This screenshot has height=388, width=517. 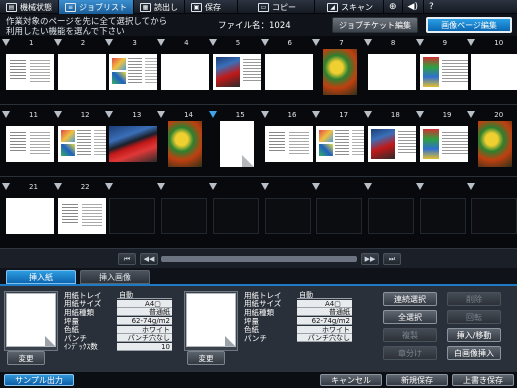 I want to click on tab-insert-paper: 挿入紙, so click(x=41, y=277).